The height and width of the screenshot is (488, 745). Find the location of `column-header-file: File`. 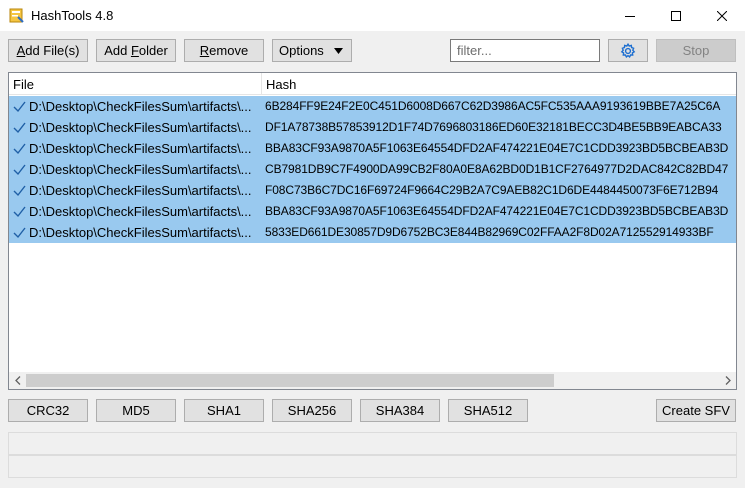

column-header-file: File is located at coordinates (135, 84).